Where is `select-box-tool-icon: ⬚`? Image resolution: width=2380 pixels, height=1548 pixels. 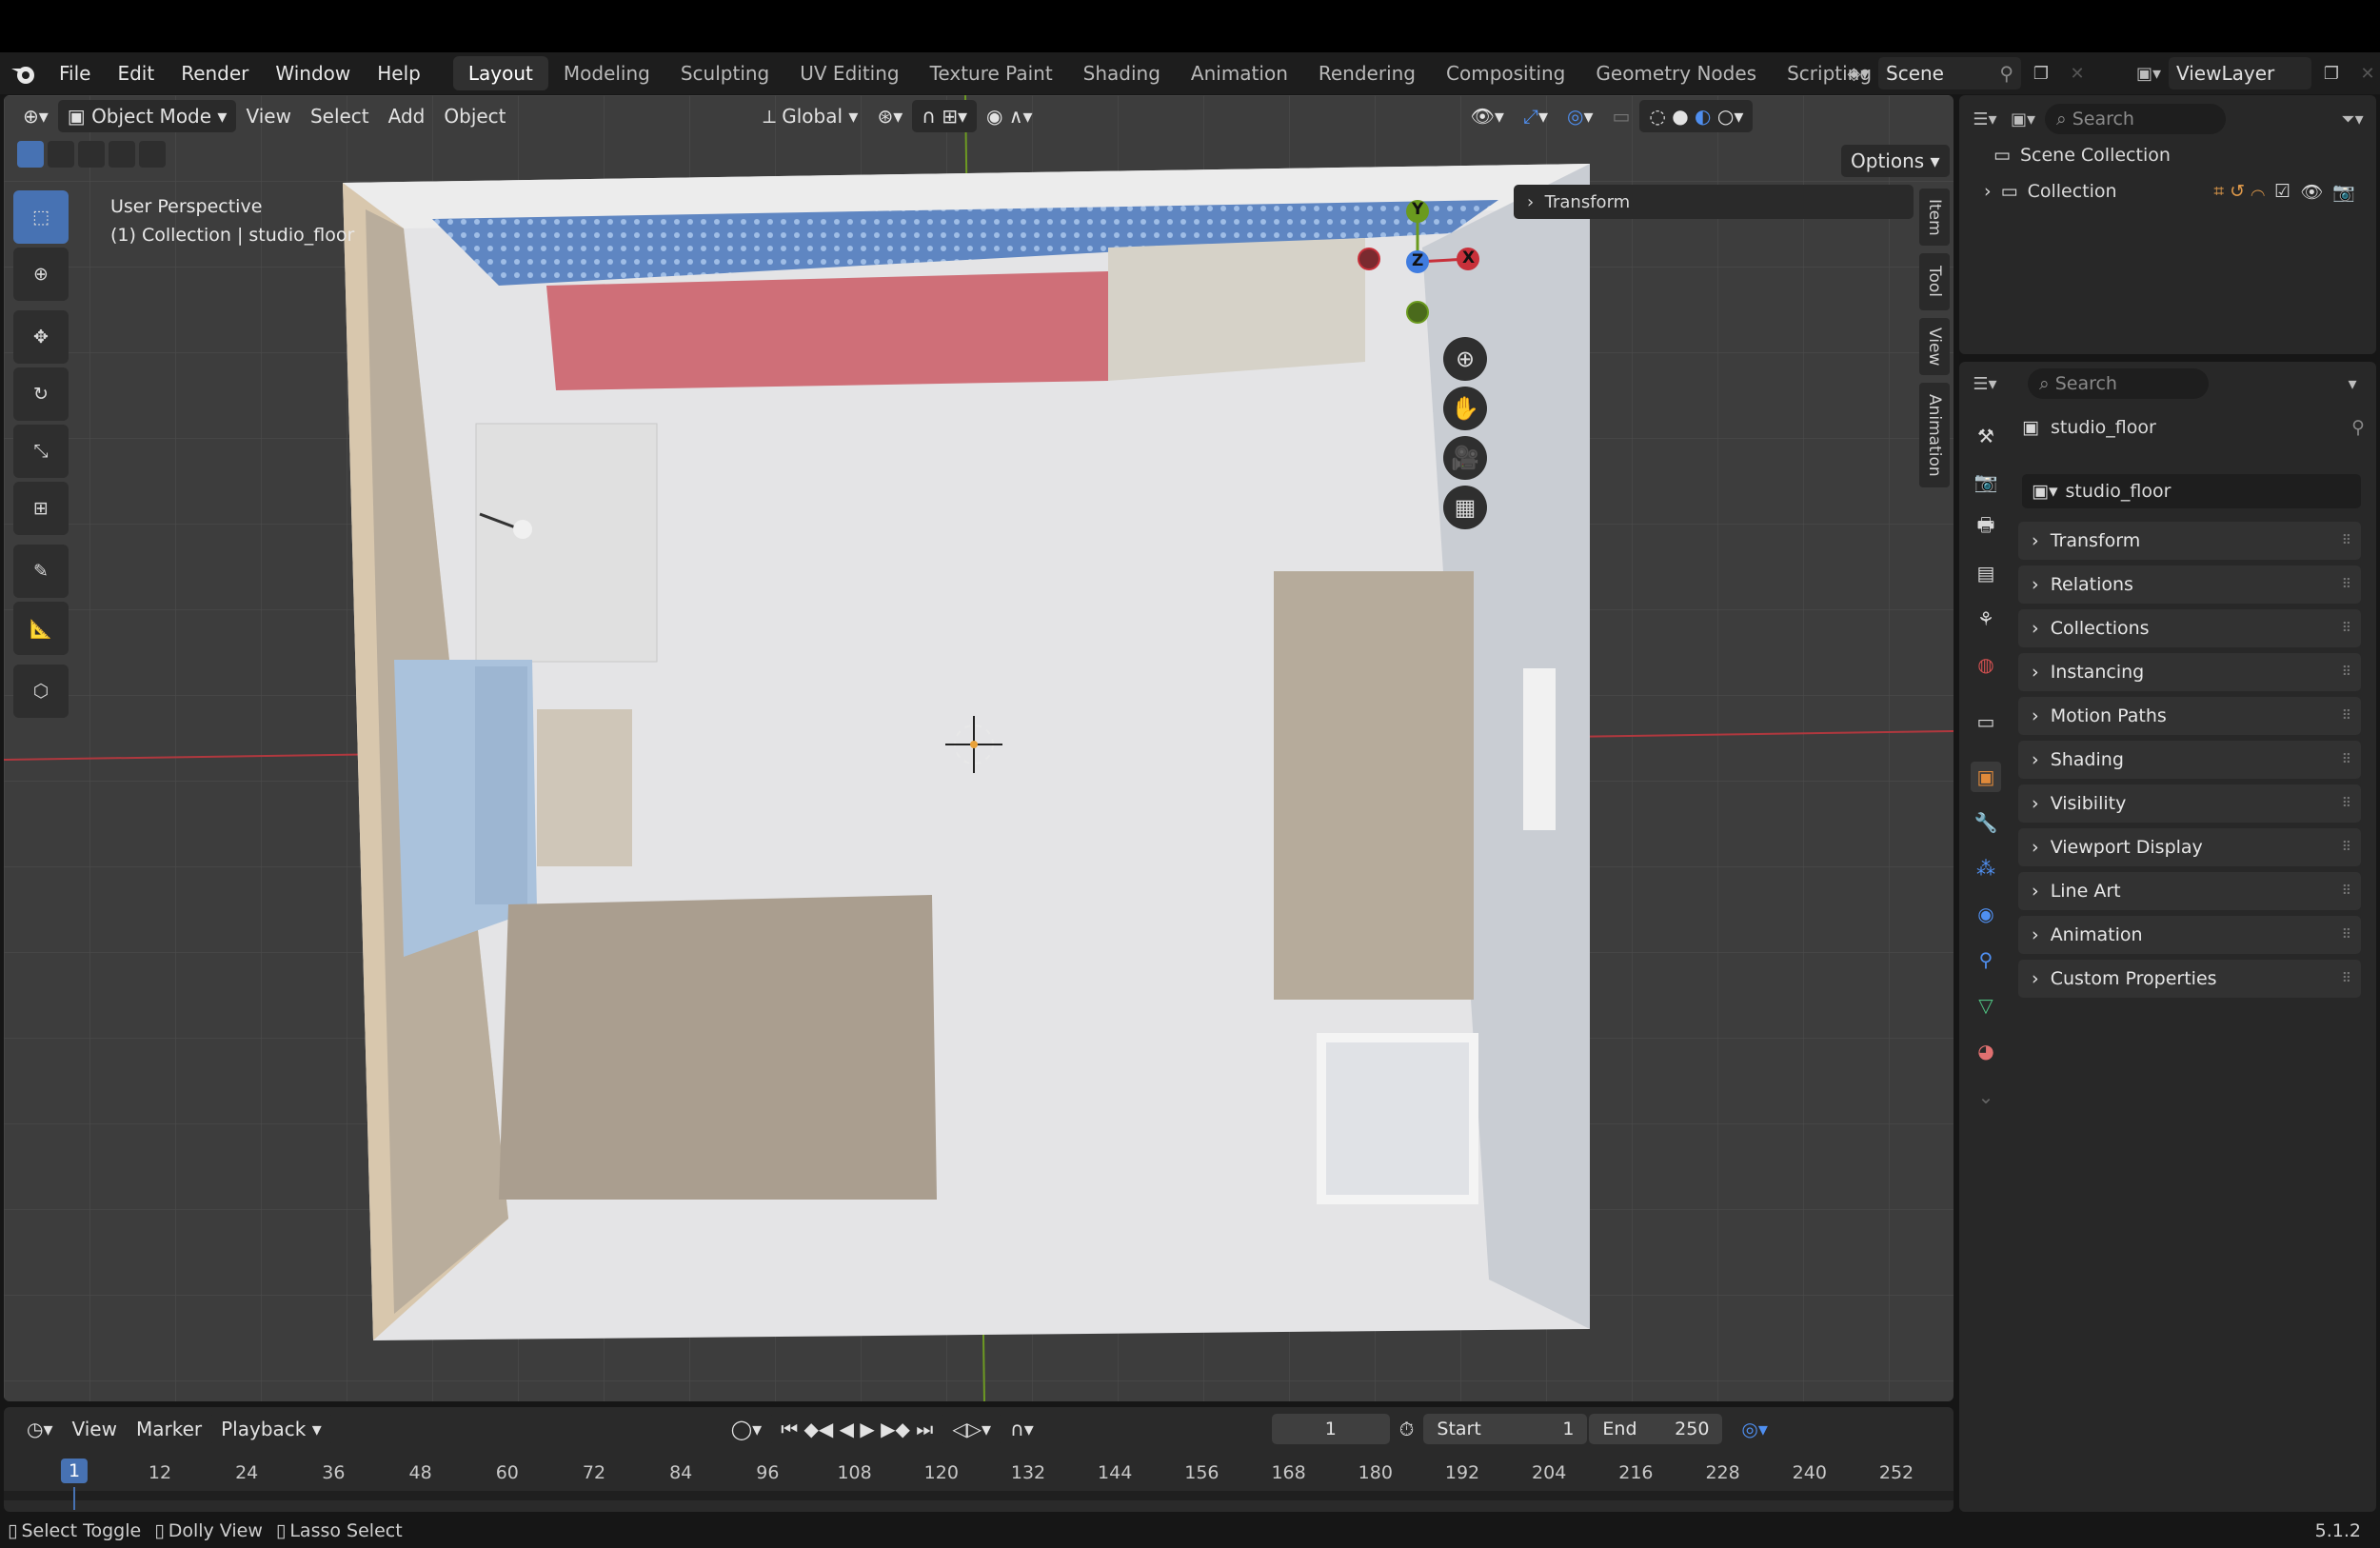 select-box-tool-icon: ⬚ is located at coordinates (41, 217).